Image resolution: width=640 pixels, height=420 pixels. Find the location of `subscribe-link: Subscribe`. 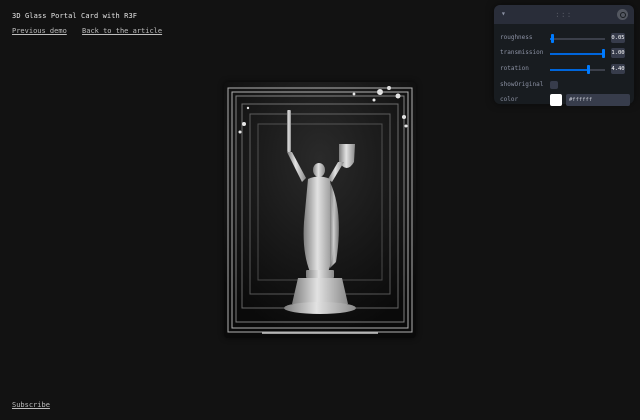

subscribe-link: Subscribe is located at coordinates (31, 405).